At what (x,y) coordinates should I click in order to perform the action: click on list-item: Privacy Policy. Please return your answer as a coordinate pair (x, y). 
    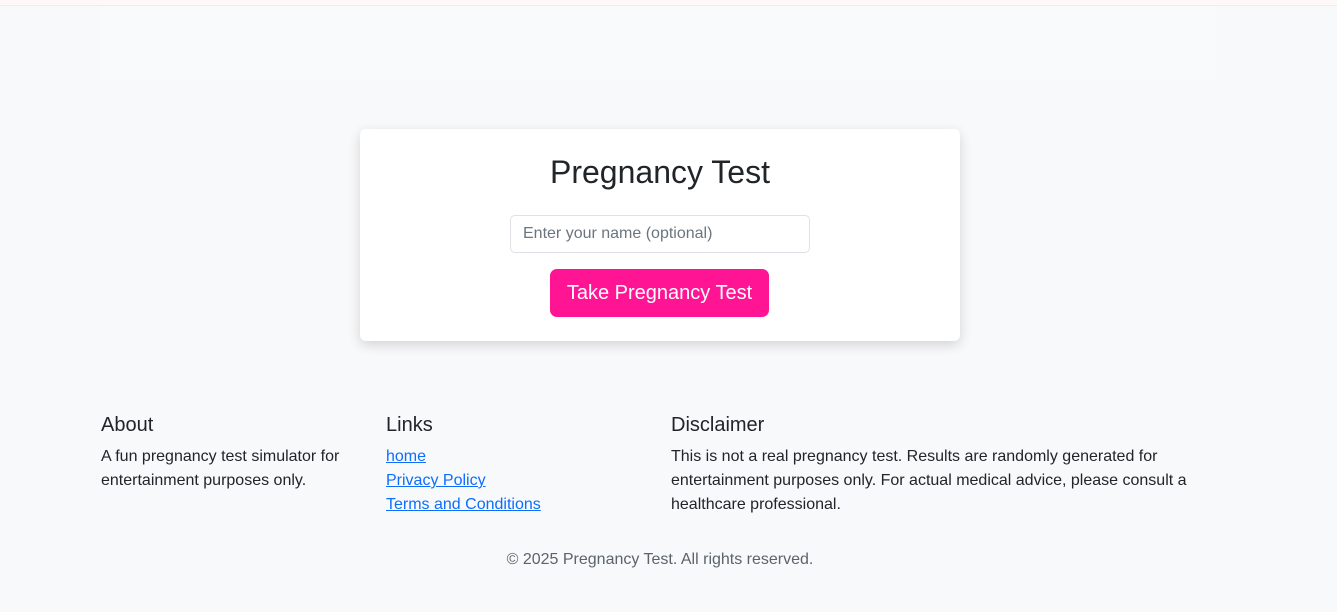
    Looking at the image, I should click on (516, 481).